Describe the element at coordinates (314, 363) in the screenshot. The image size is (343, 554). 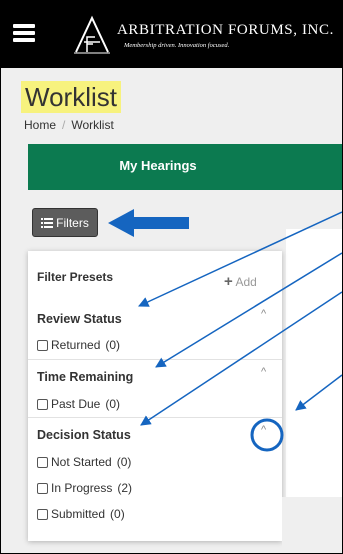
I see `content-area` at that location.